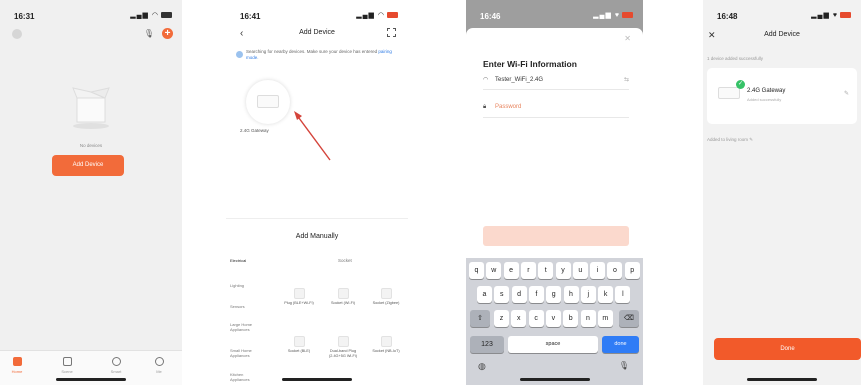  I want to click on key-g: g, so click(554, 294).